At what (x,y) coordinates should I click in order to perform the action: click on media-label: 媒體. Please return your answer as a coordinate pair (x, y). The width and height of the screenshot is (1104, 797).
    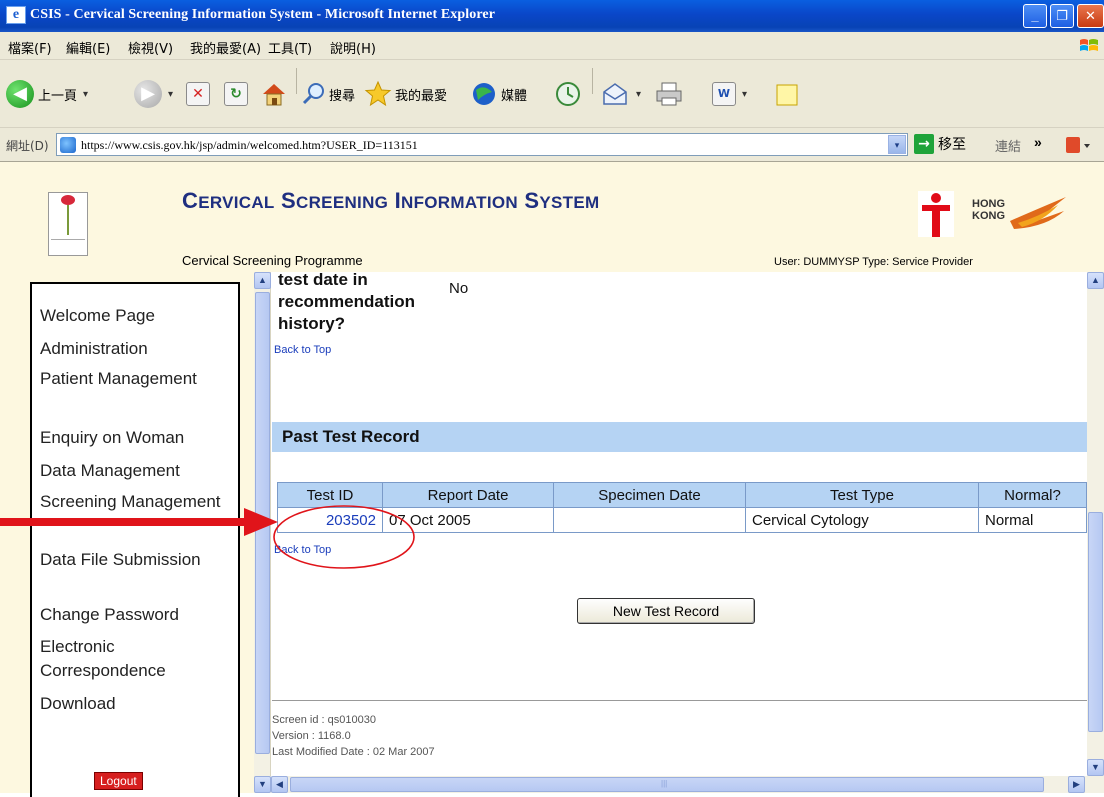
    Looking at the image, I should click on (514, 96).